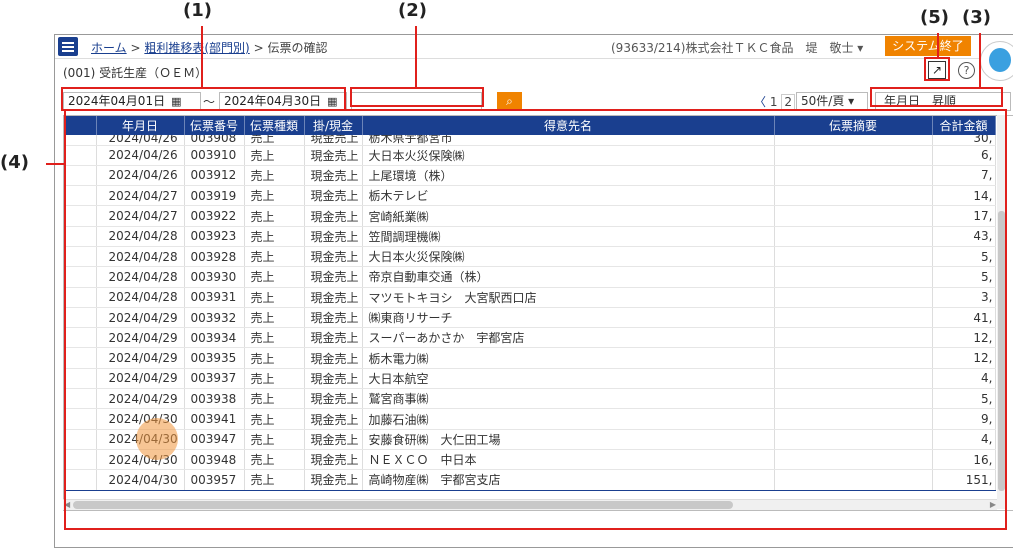 Image resolution: width=1013 pixels, height=549 pixels. I want to click on cell-voucher-no: 003937, so click(214, 379).